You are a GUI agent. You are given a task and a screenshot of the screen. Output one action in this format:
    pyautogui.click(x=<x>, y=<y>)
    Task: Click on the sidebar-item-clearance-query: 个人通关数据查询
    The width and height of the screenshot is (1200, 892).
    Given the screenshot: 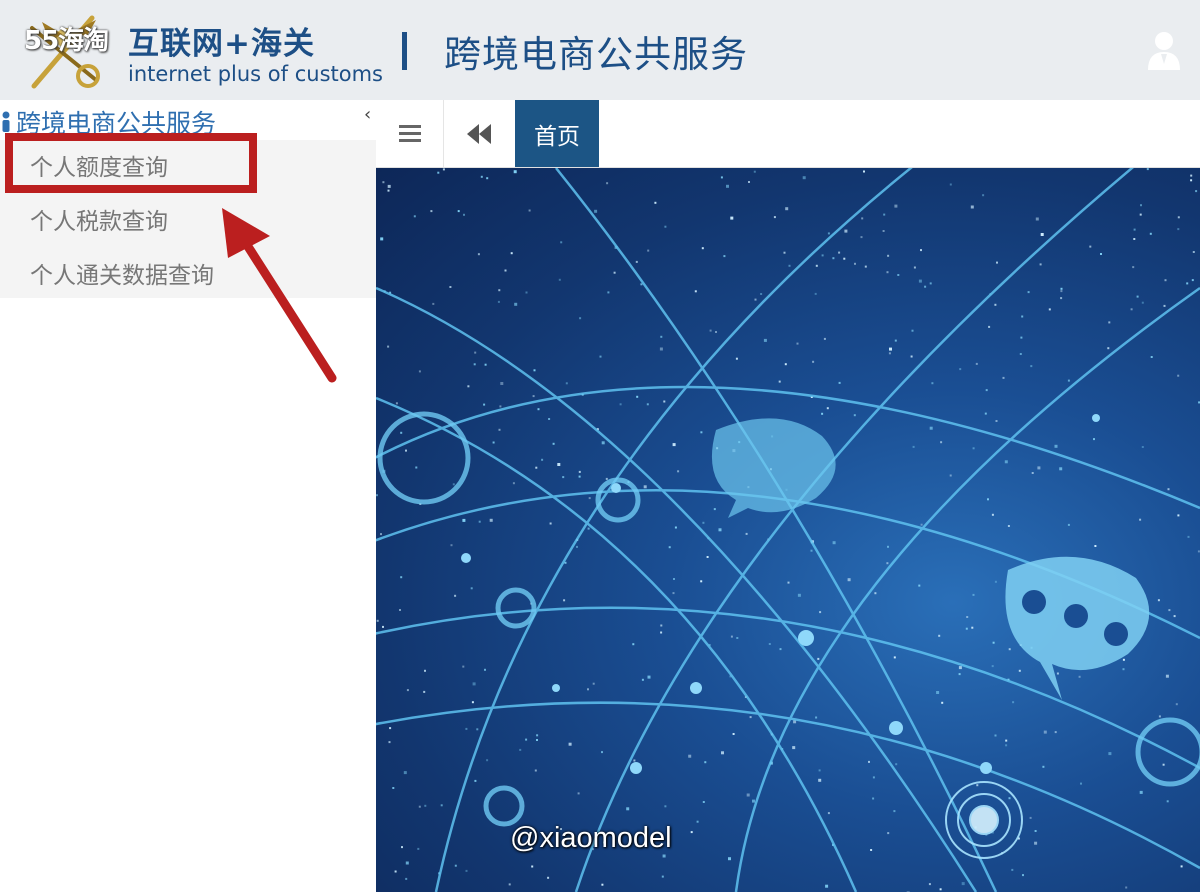 What is the action you would take?
    pyautogui.click(x=122, y=273)
    